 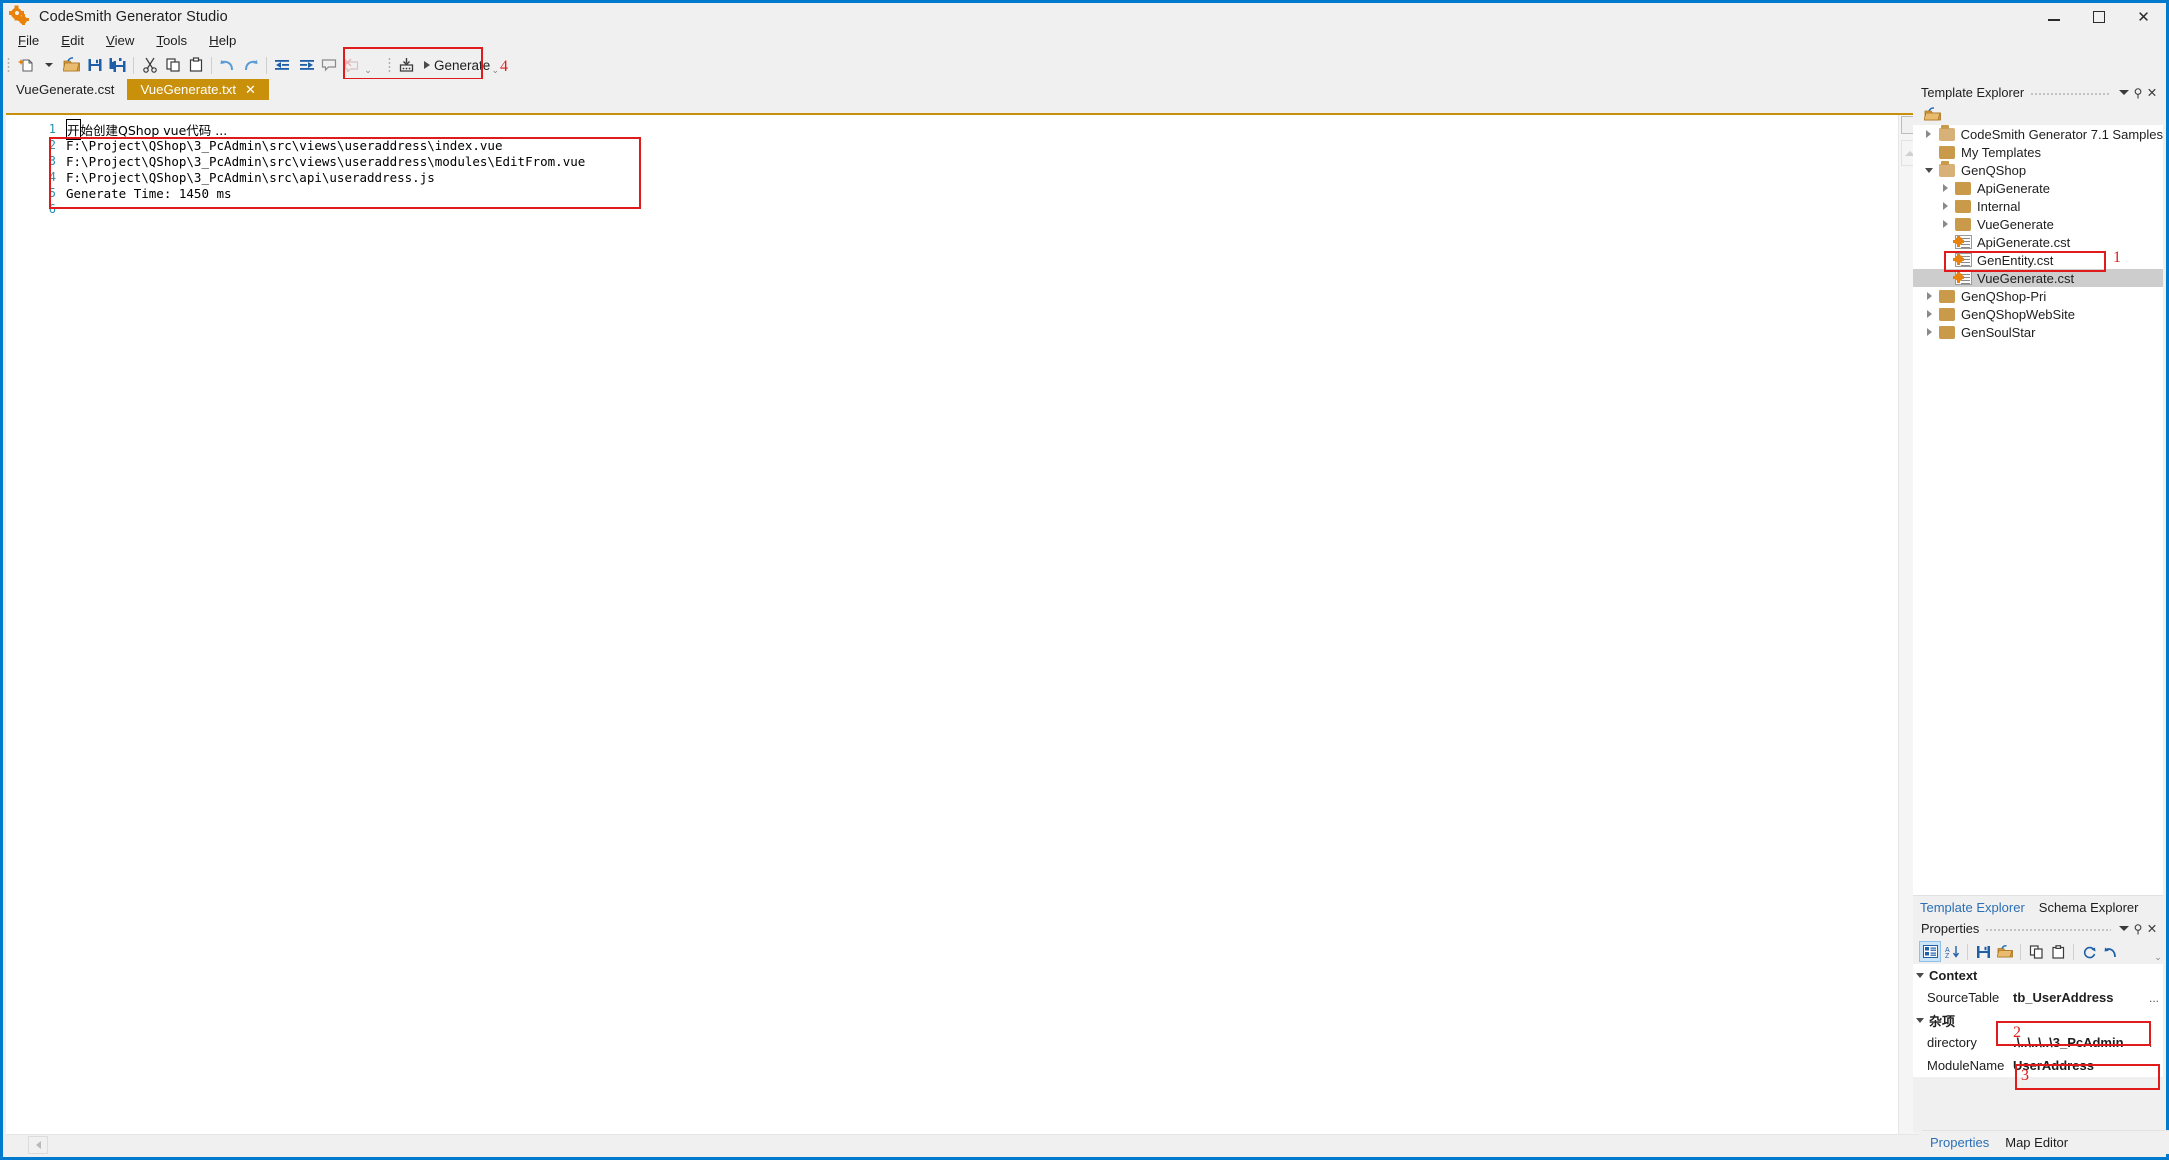 I want to click on tab-properties: Properties, so click(x=1959, y=1142).